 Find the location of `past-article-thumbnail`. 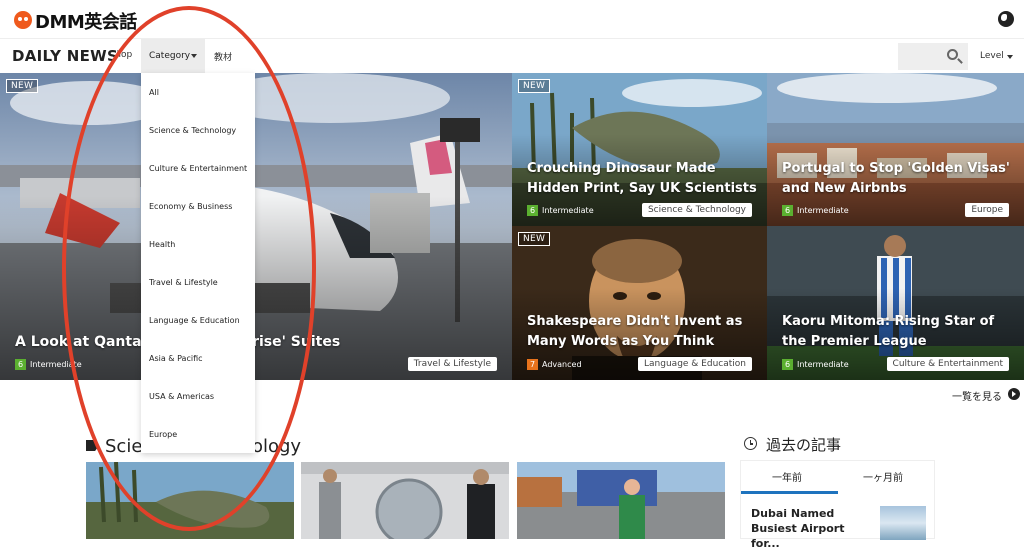

past-article-thumbnail is located at coordinates (903, 523).